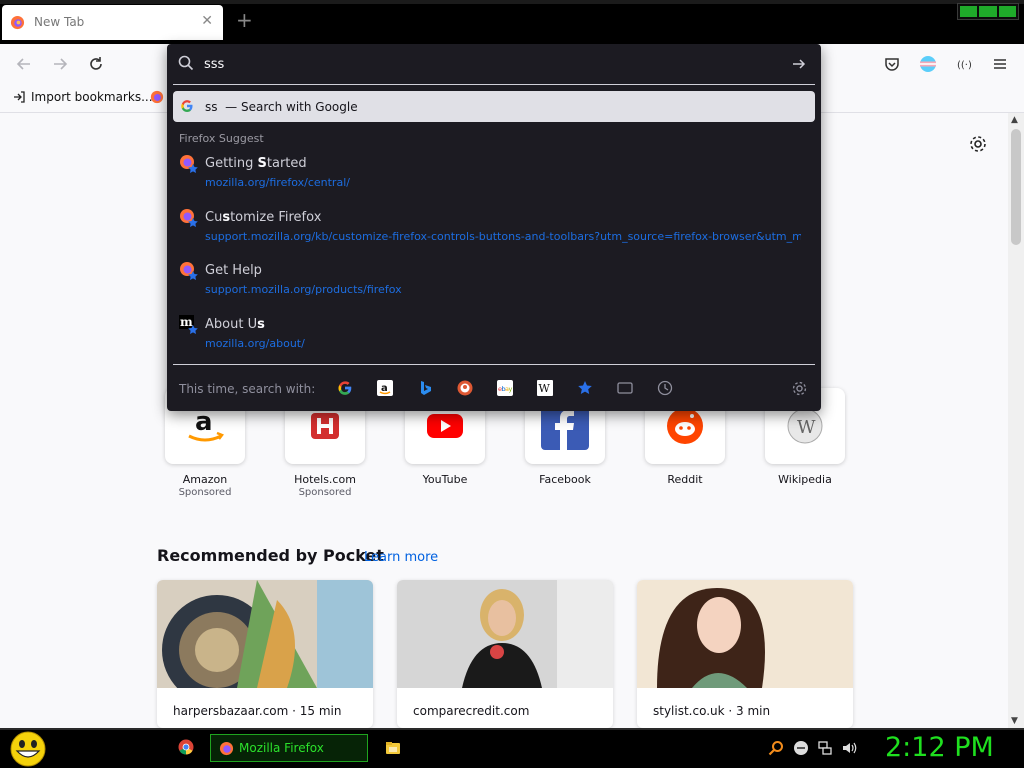 This screenshot has width=1024, height=768. I want to click on url-input, so click(484, 64).